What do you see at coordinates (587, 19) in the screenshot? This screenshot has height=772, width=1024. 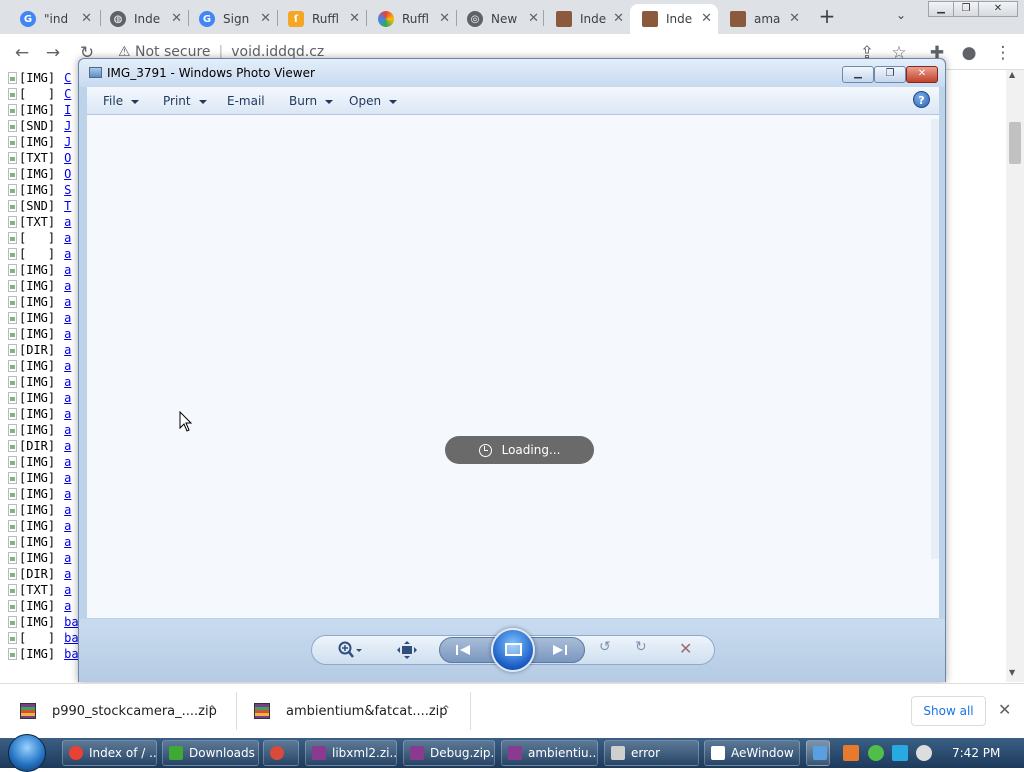 I see `tab-7: Inde ✕` at bounding box center [587, 19].